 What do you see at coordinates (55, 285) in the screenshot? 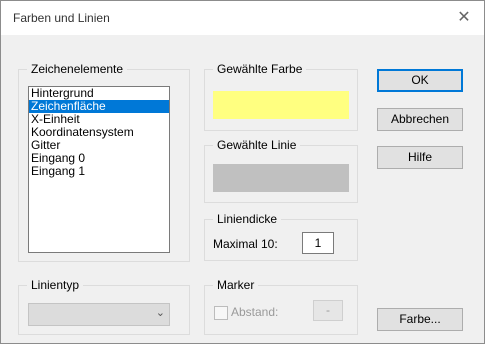
I see `linetype-group-label: Linientyp` at bounding box center [55, 285].